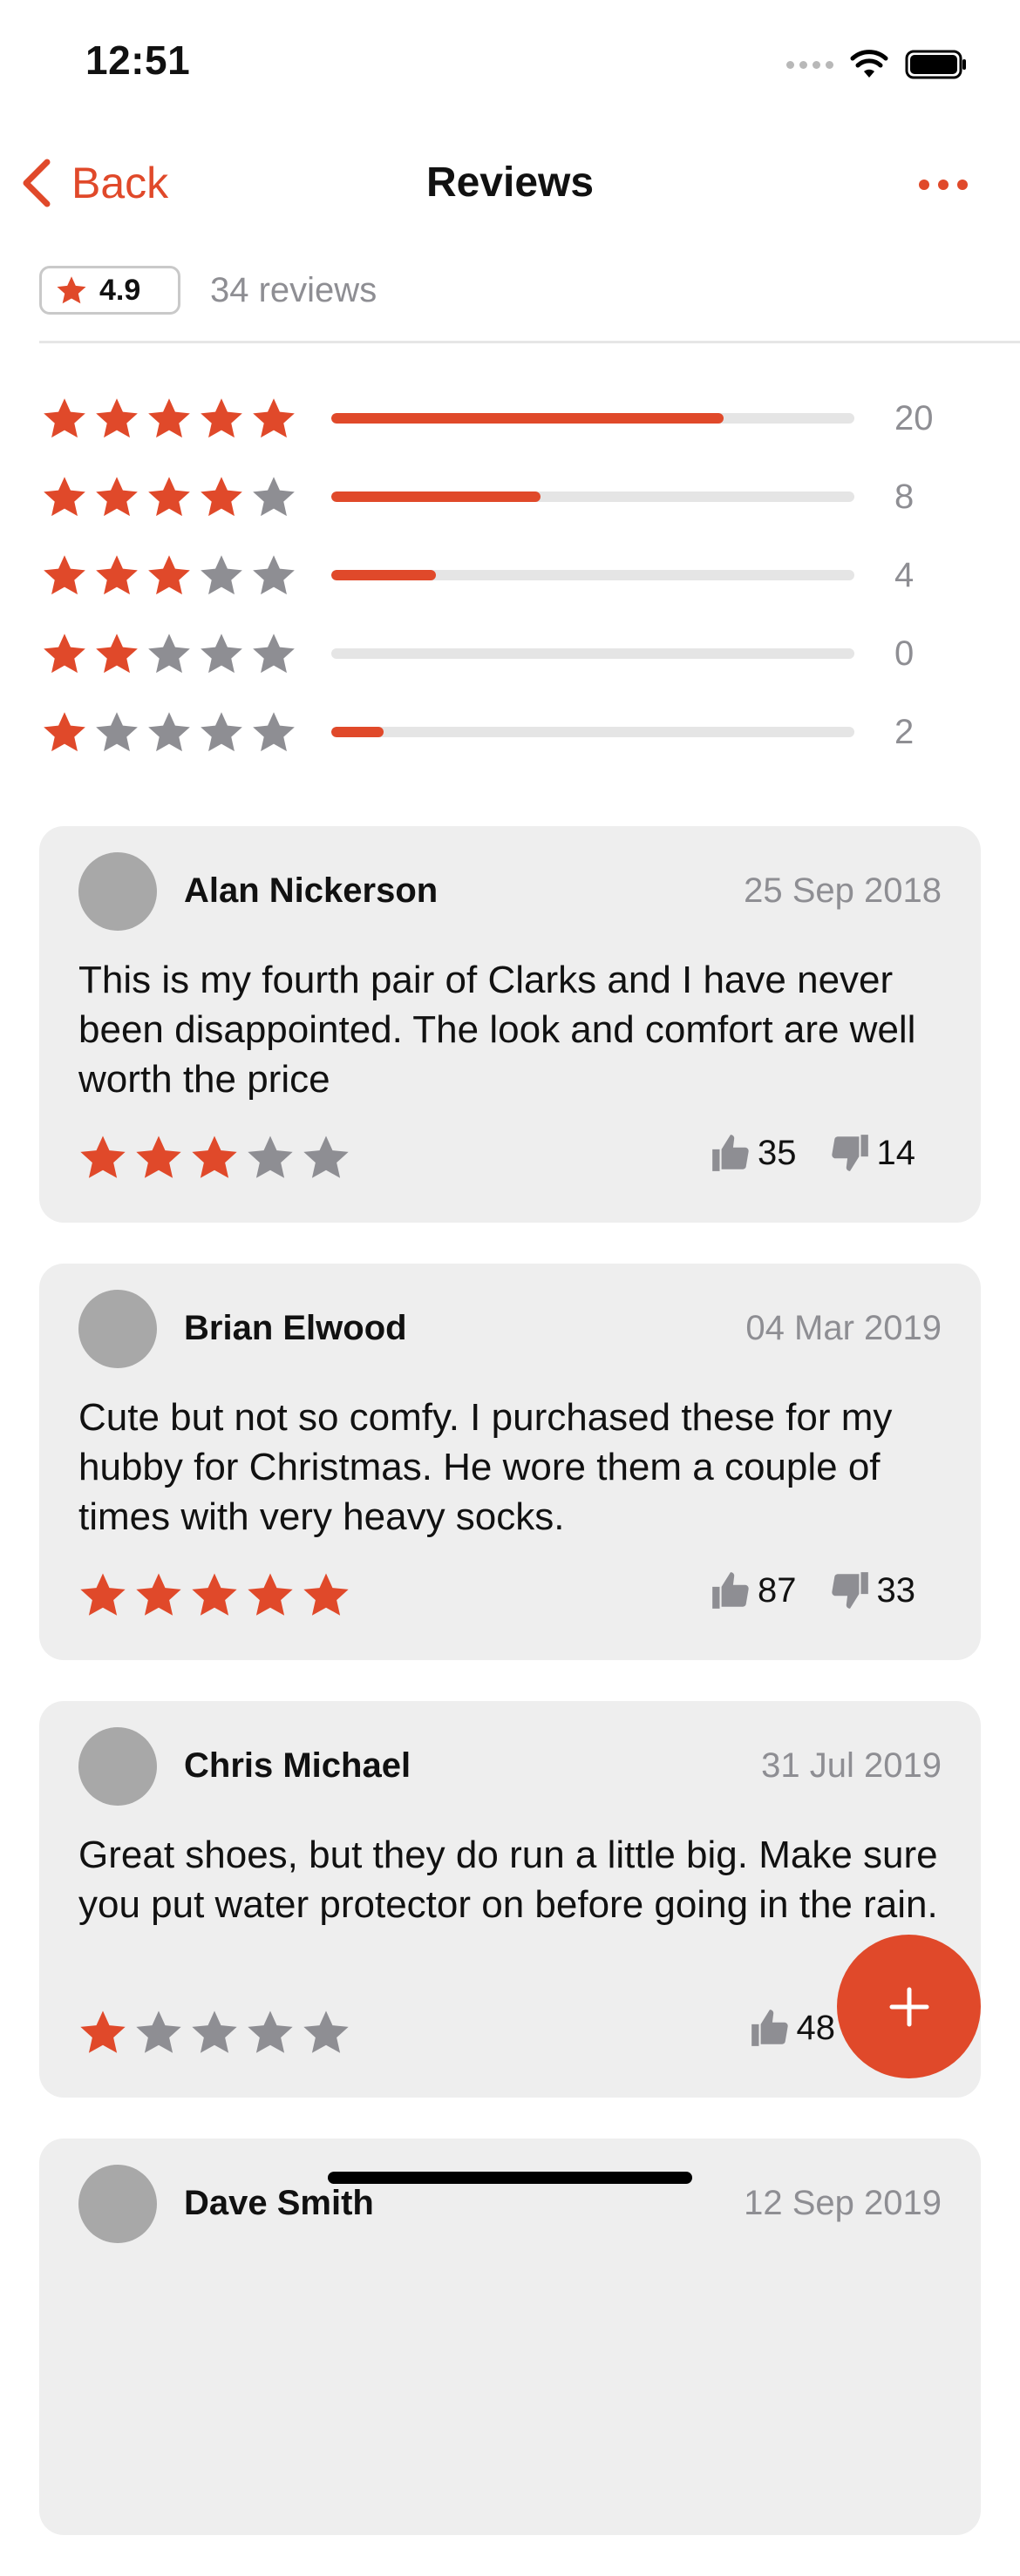 The image size is (1020, 2576). I want to click on page-title: Reviews, so click(510, 182).